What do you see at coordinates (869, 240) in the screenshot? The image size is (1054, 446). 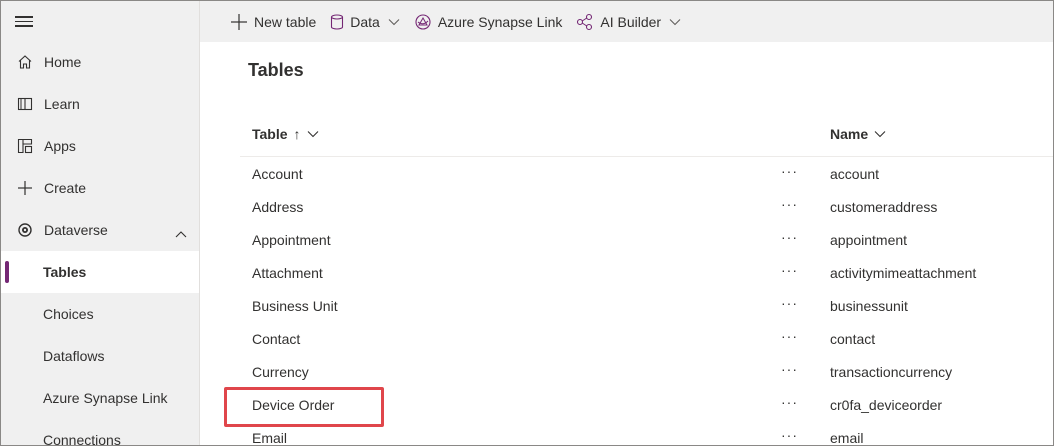 I see `table-logical-name: appointment` at bounding box center [869, 240].